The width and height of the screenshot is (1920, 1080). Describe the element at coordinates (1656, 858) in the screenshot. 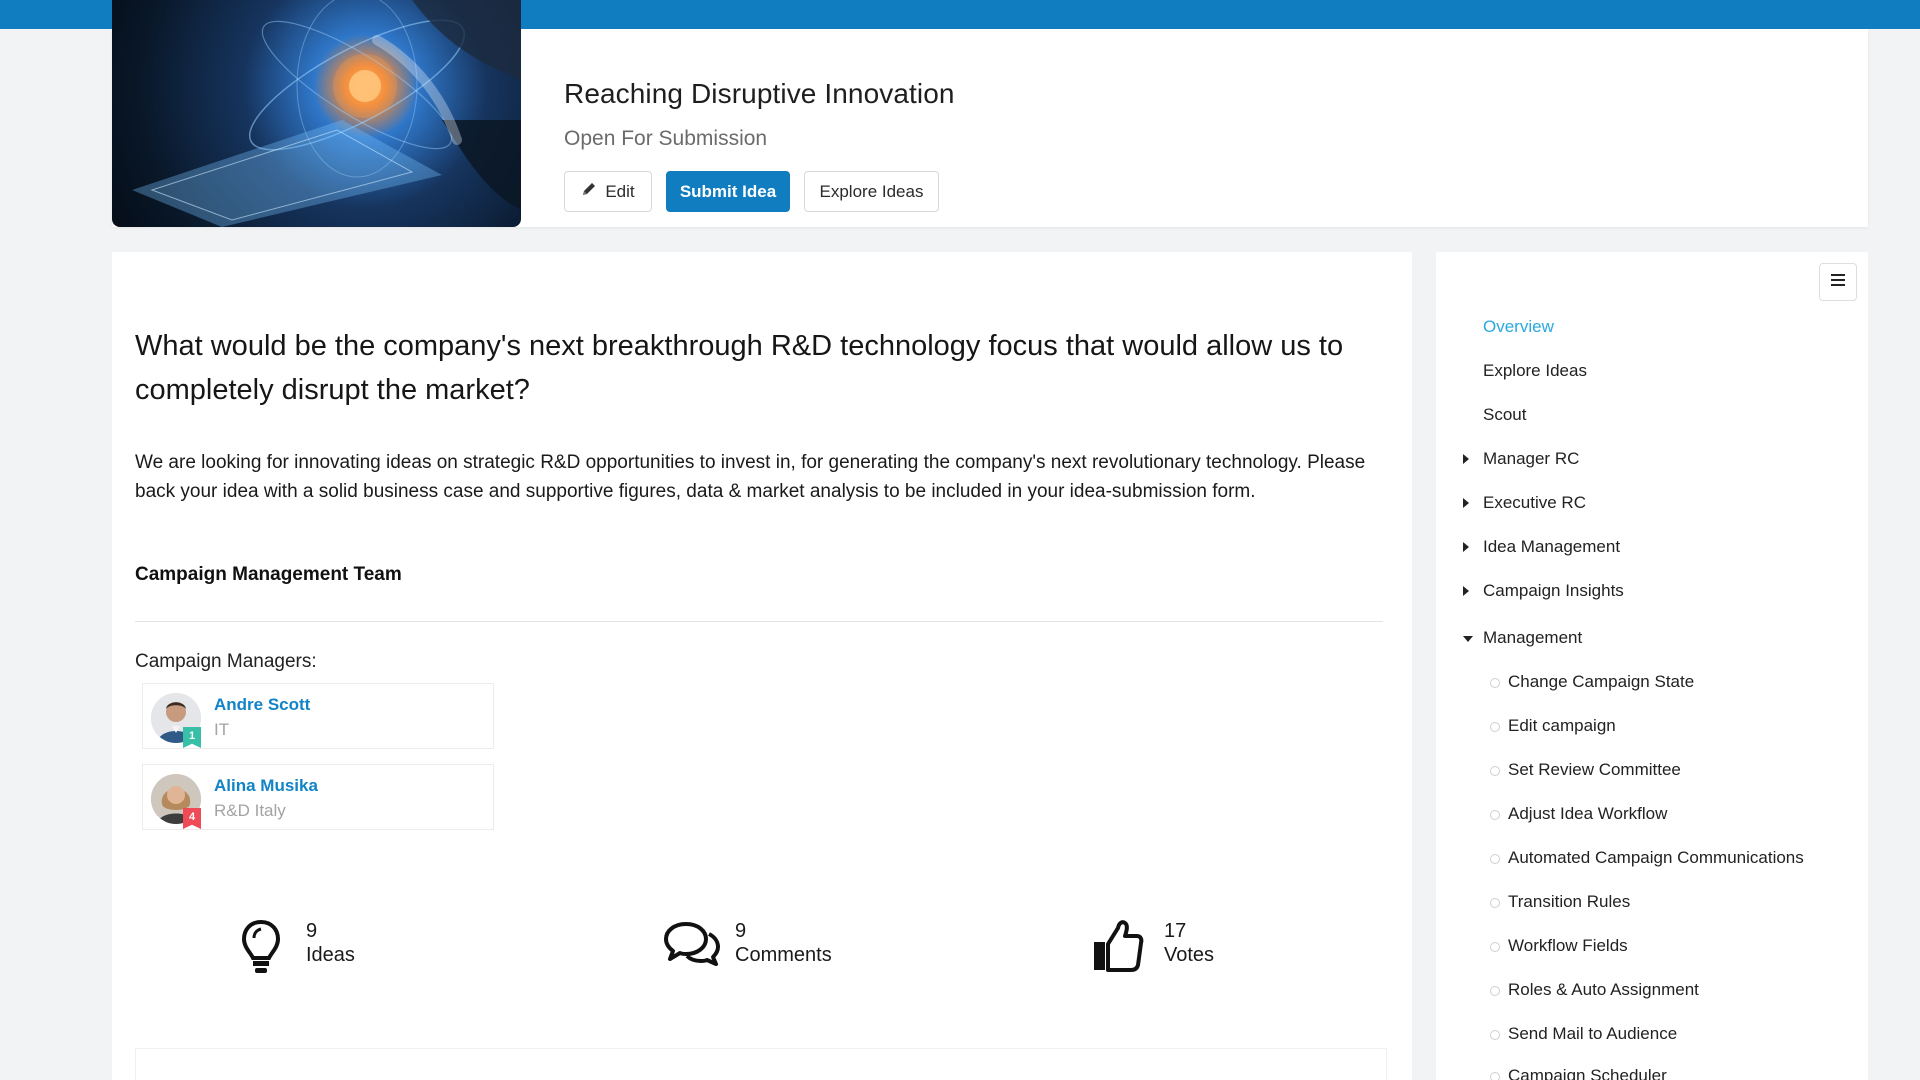

I see `sidebar-subitem-automated-campaign-communications: Automated Campaign Communications` at that location.